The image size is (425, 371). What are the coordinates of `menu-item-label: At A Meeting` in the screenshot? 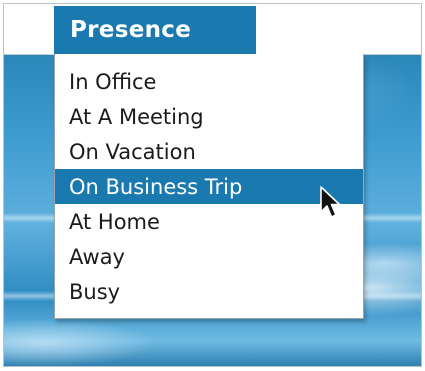 It's located at (136, 116).